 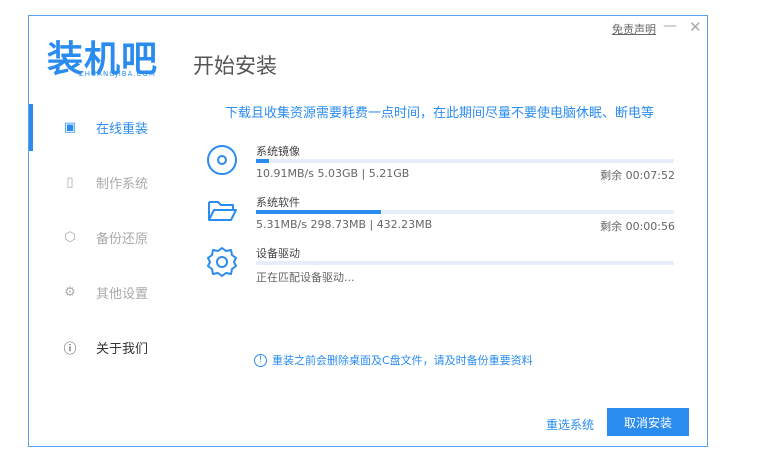 I want to click on disc-icon, so click(x=222, y=160).